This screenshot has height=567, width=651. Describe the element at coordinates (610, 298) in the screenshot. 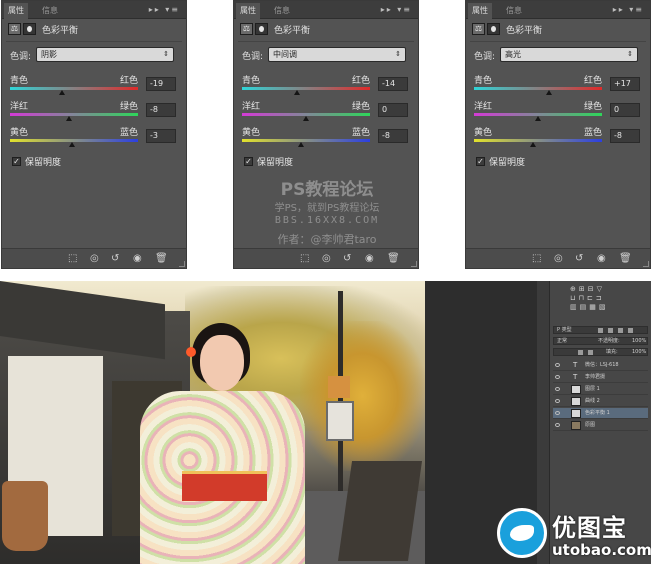

I see `align-icons-row: ⊔⊓⊏⊐` at that location.